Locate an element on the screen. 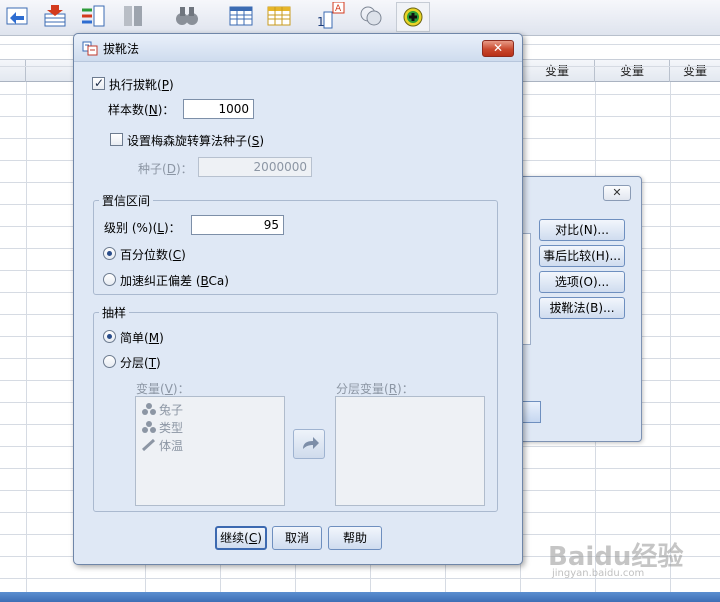  recall-dialog-icon is located at coordinates (17, 16).